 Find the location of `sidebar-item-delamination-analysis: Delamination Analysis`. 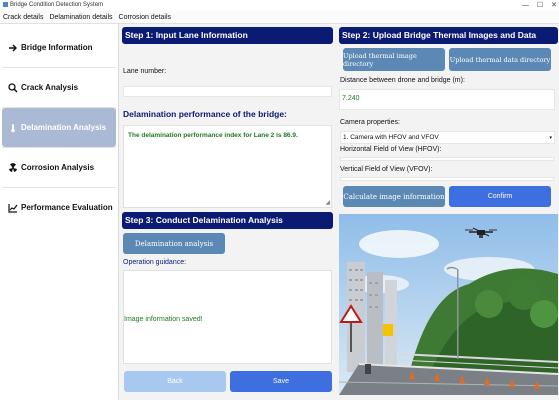

sidebar-item-delamination-analysis: Delamination Analysis is located at coordinates (59, 127).